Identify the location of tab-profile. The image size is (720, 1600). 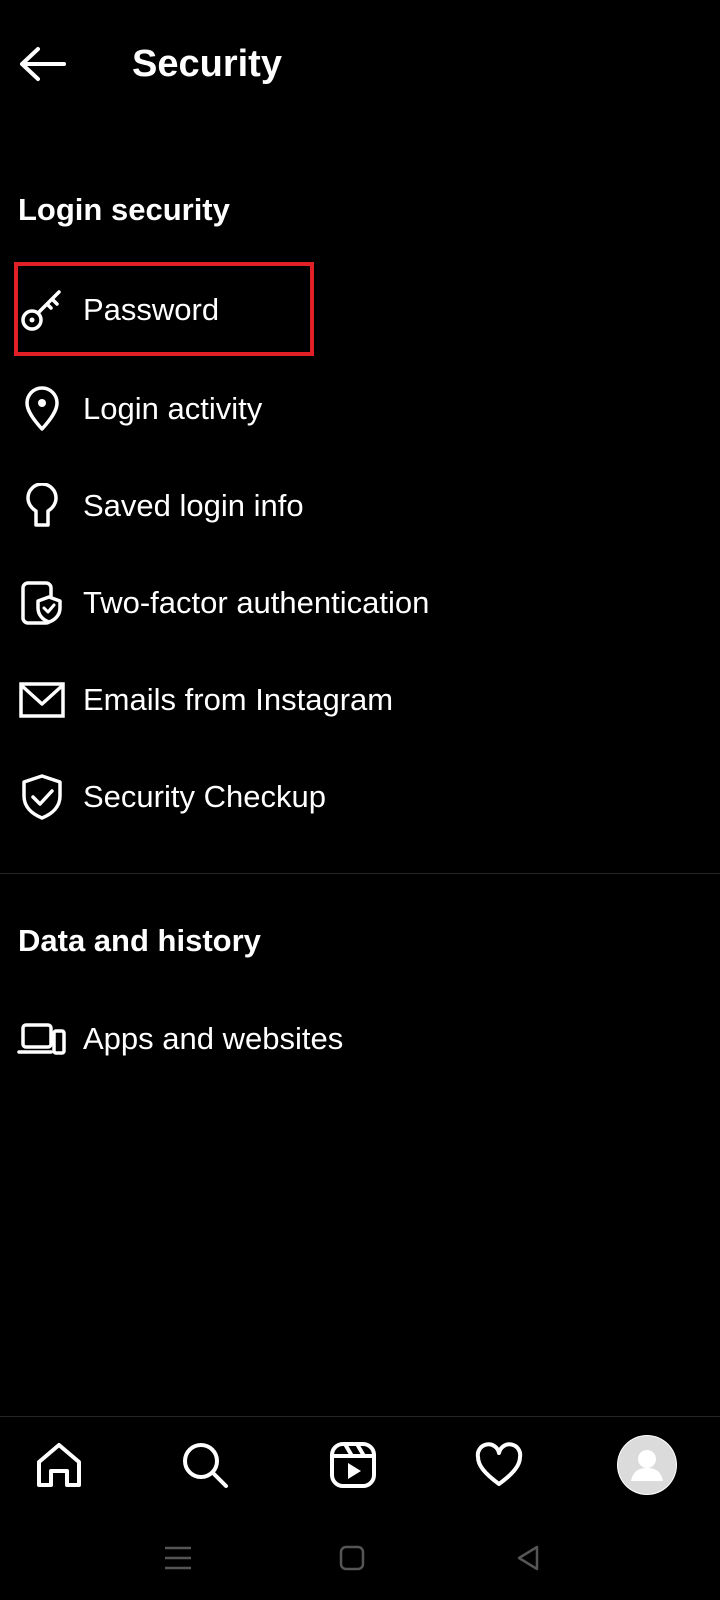
(647, 1465).